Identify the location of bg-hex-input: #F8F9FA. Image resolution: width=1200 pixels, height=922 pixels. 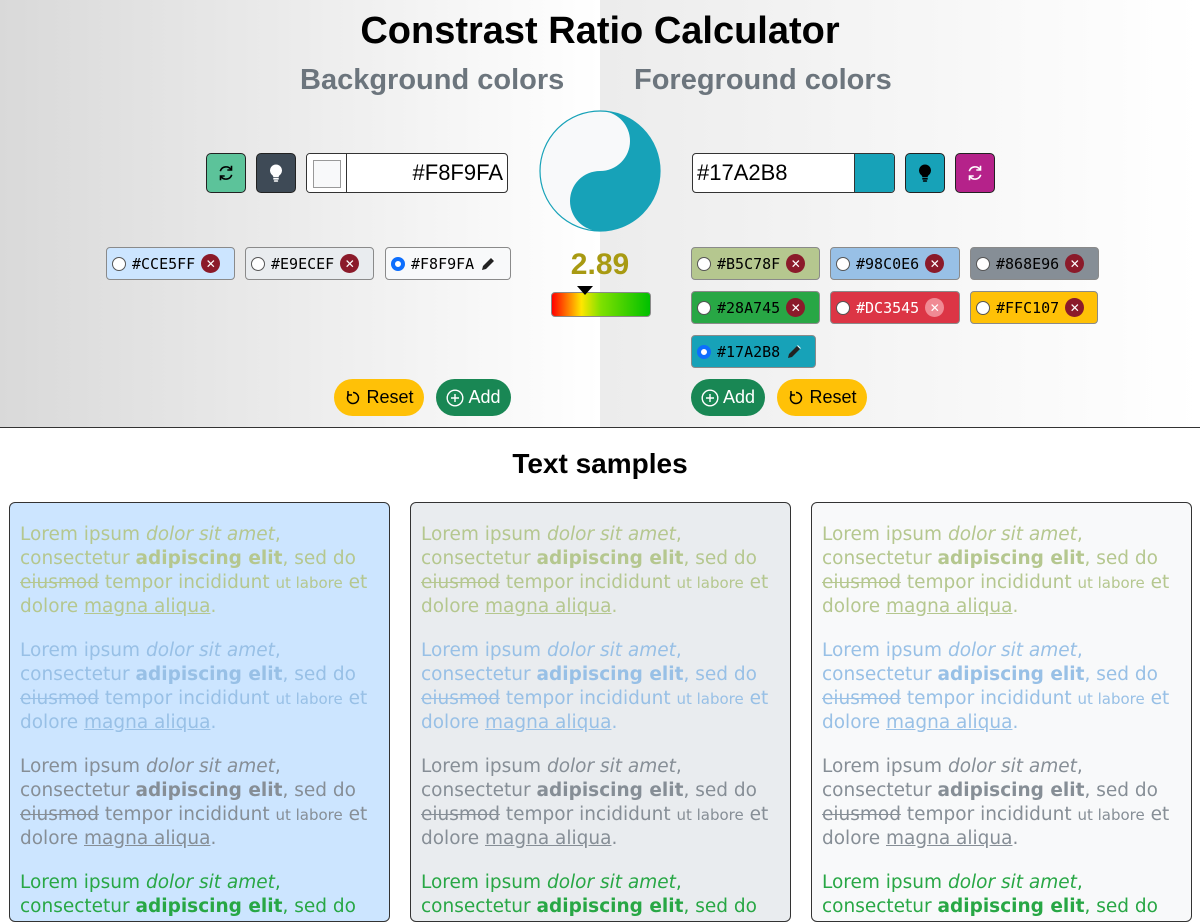
(407, 173).